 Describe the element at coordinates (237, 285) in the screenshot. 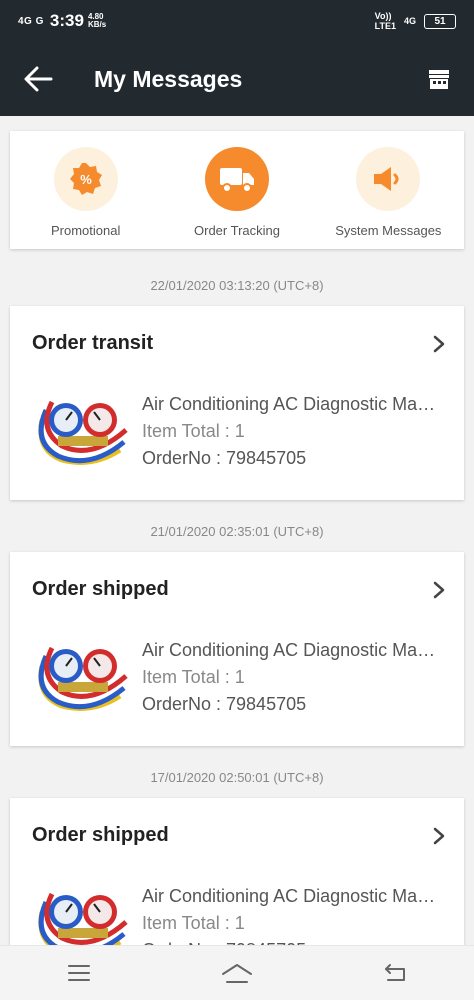

I see `message-timestamp: 22/01/2020 03:13:20 (UTC+8)` at that location.